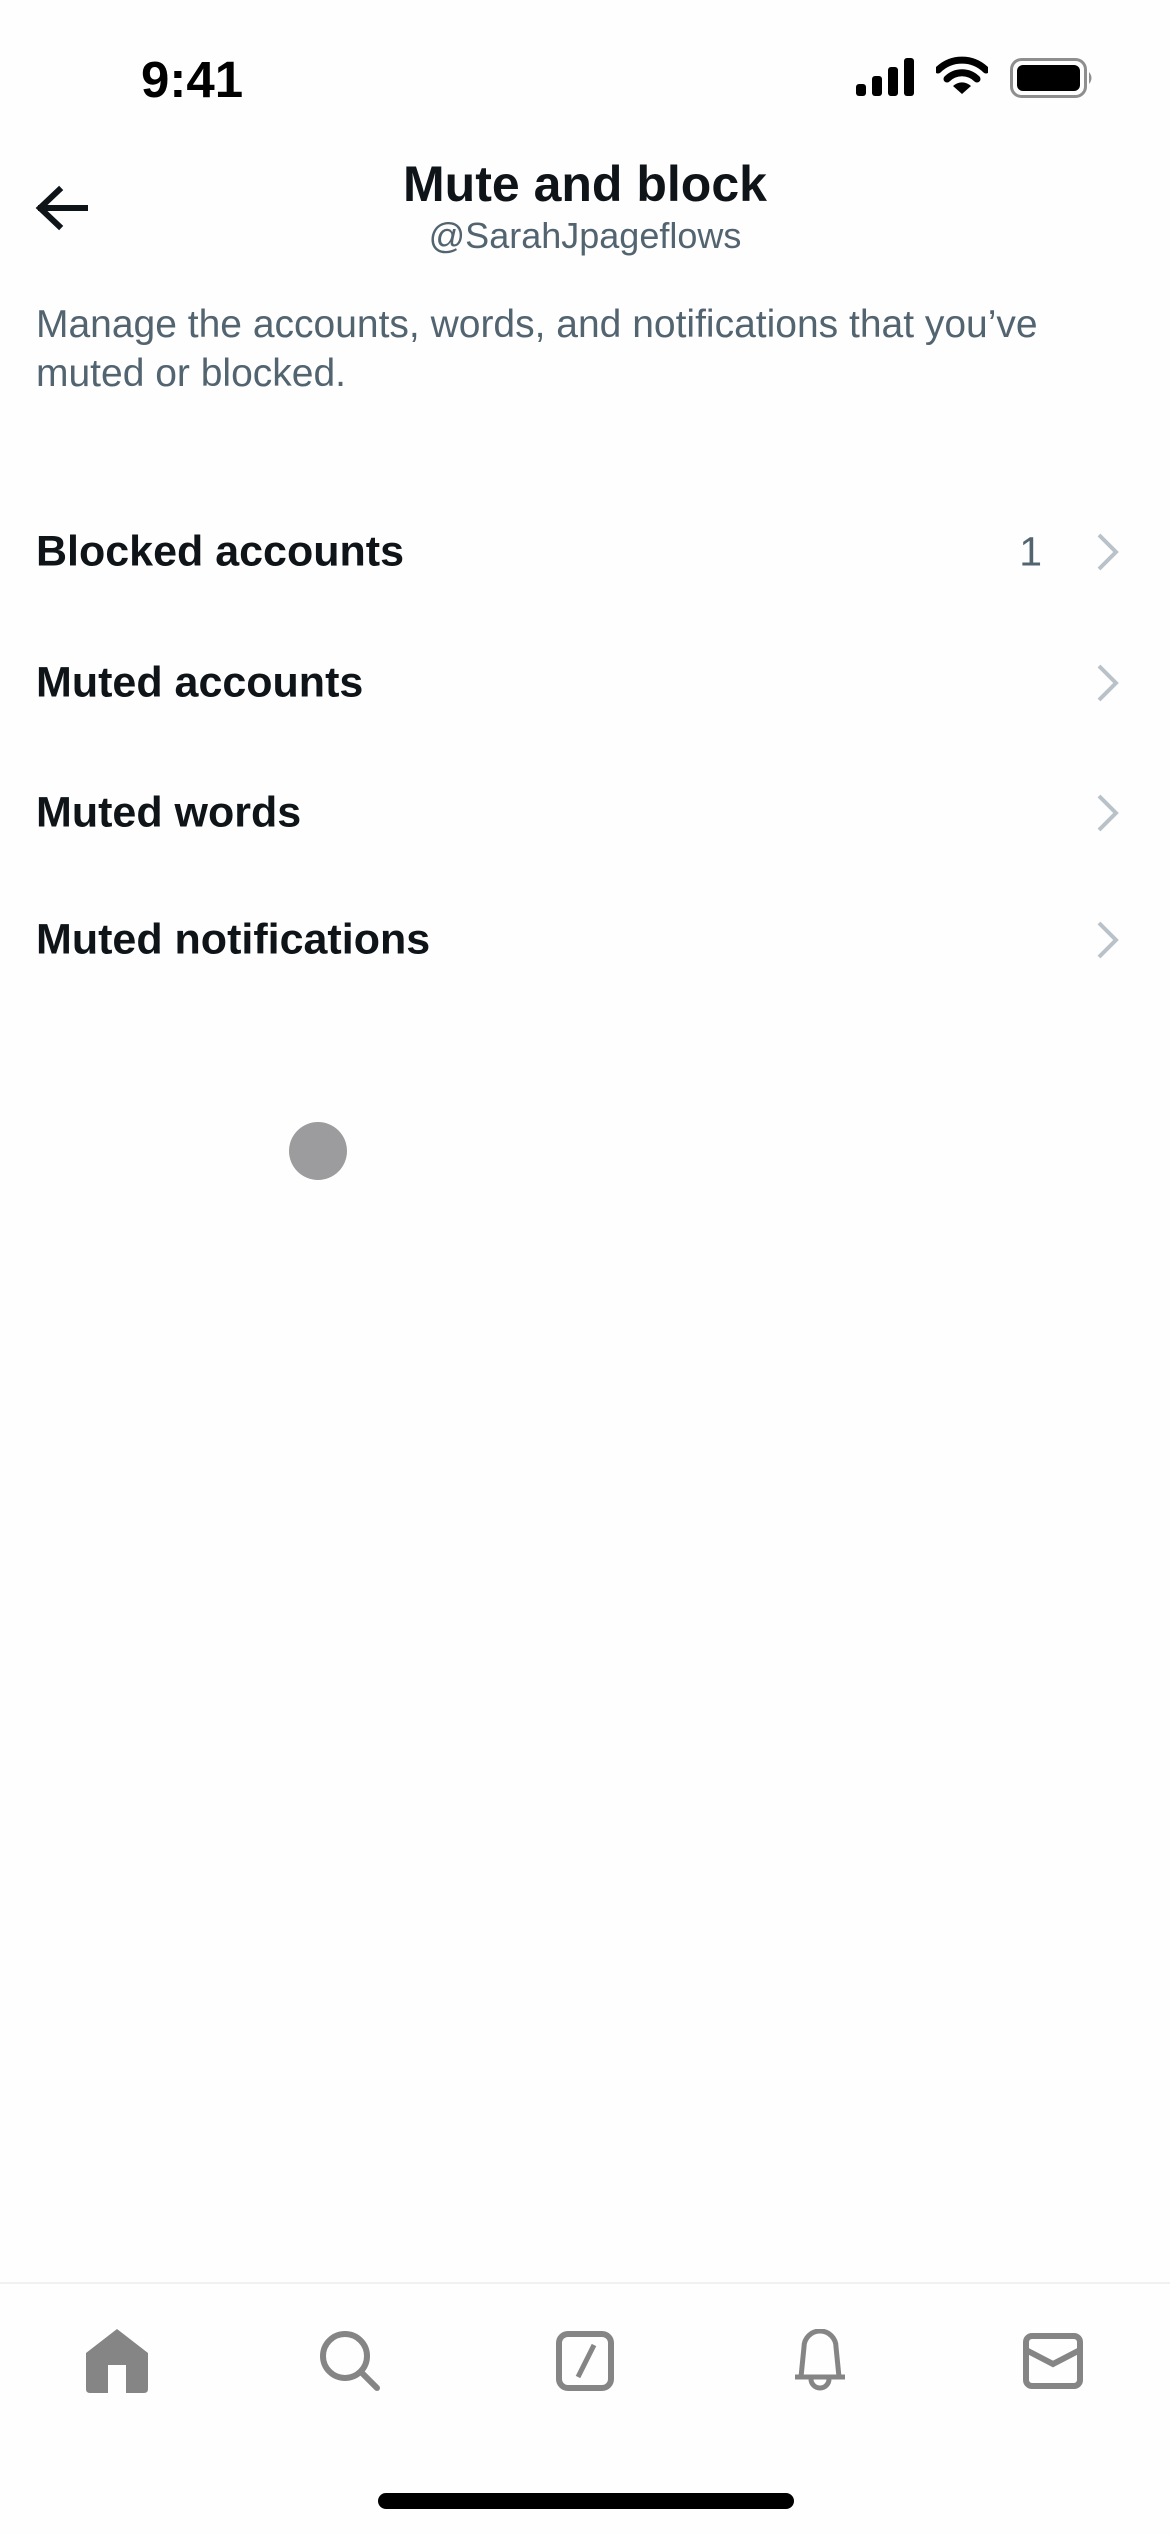  I want to click on tab-grok, so click(585, 2361).